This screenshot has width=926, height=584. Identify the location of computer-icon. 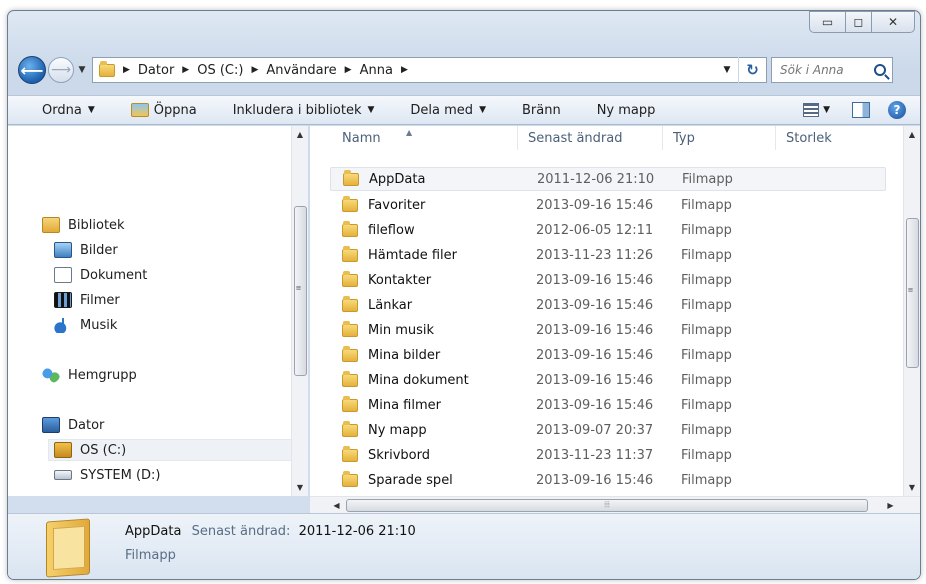
(51, 425).